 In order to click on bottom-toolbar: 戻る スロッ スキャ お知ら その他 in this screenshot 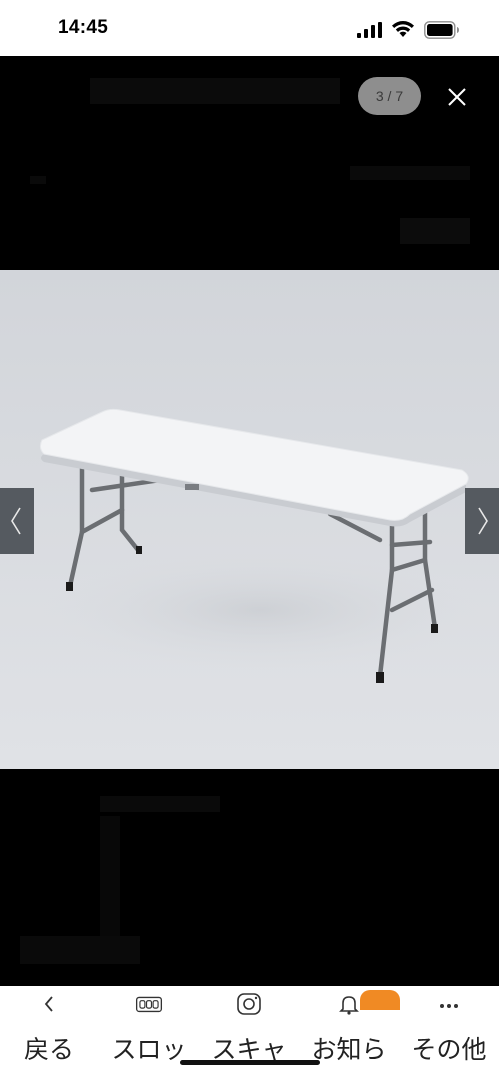, I will do `click(249, 1033)`.